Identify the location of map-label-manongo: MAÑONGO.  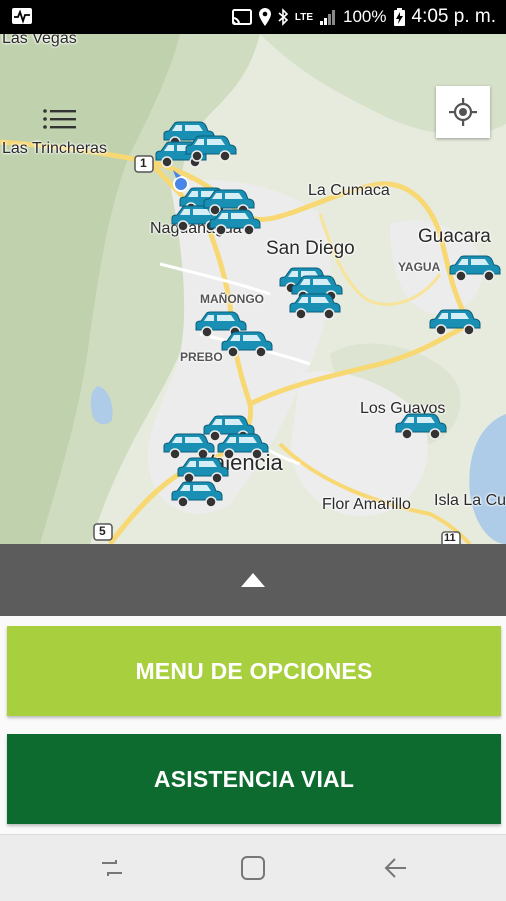
(232, 299).